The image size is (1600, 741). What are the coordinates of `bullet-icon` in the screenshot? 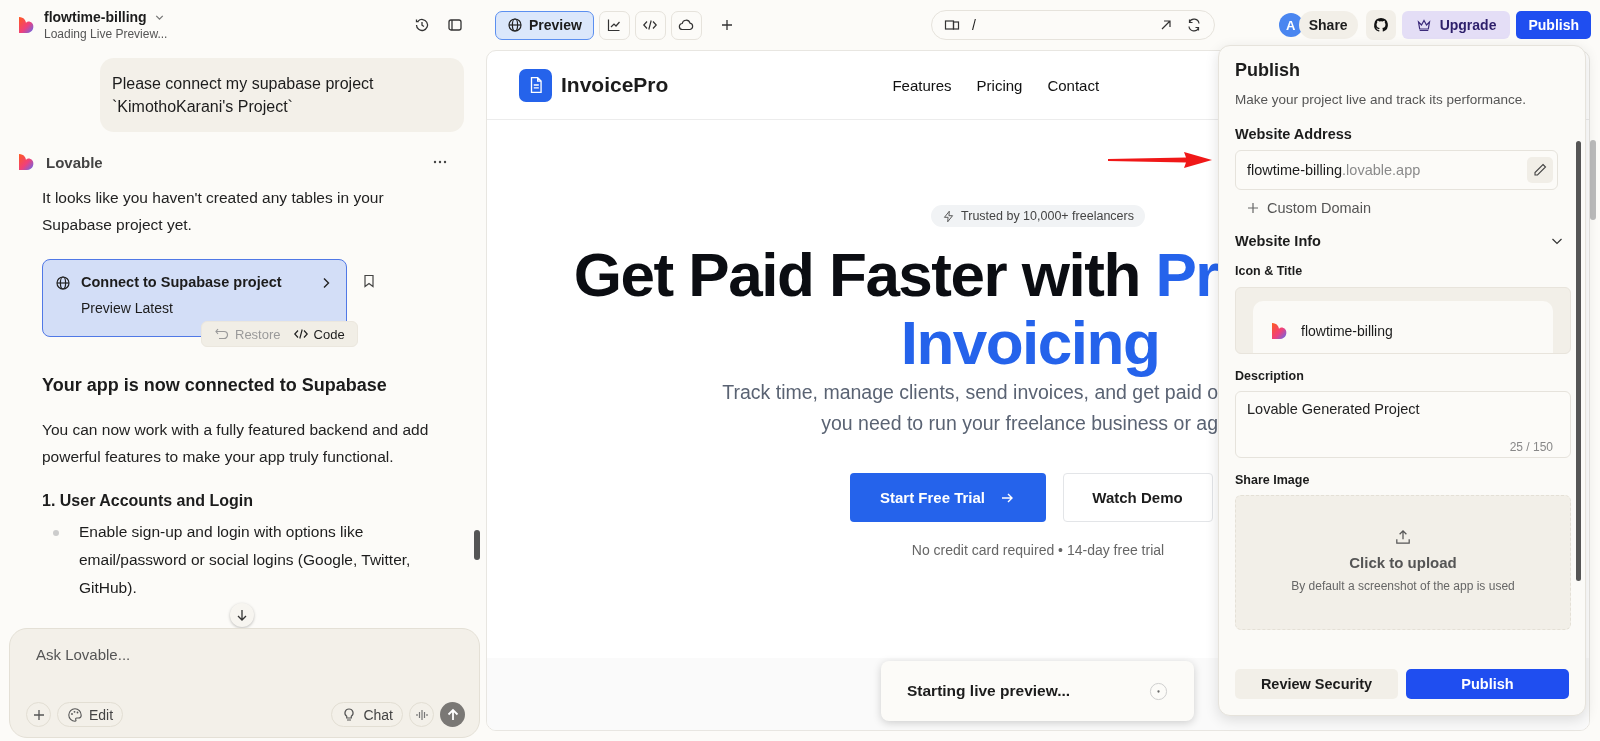 It's located at (56, 533).